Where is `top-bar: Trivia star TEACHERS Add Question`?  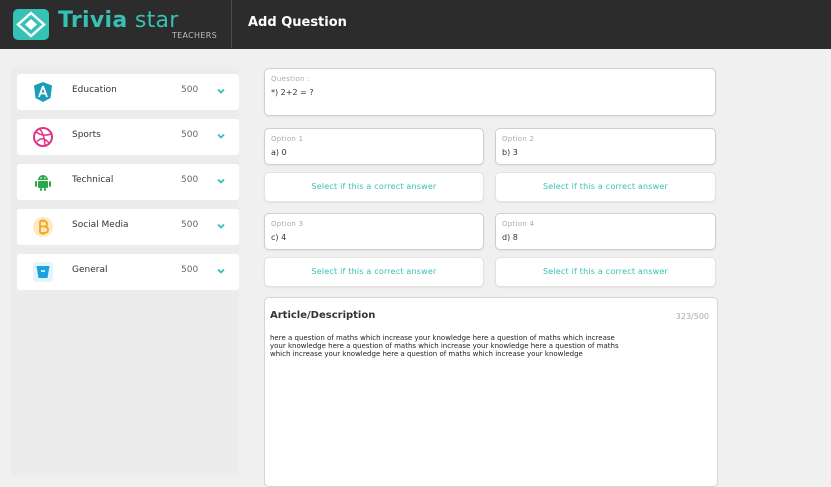 top-bar: Trivia star TEACHERS Add Question is located at coordinates (415, 24).